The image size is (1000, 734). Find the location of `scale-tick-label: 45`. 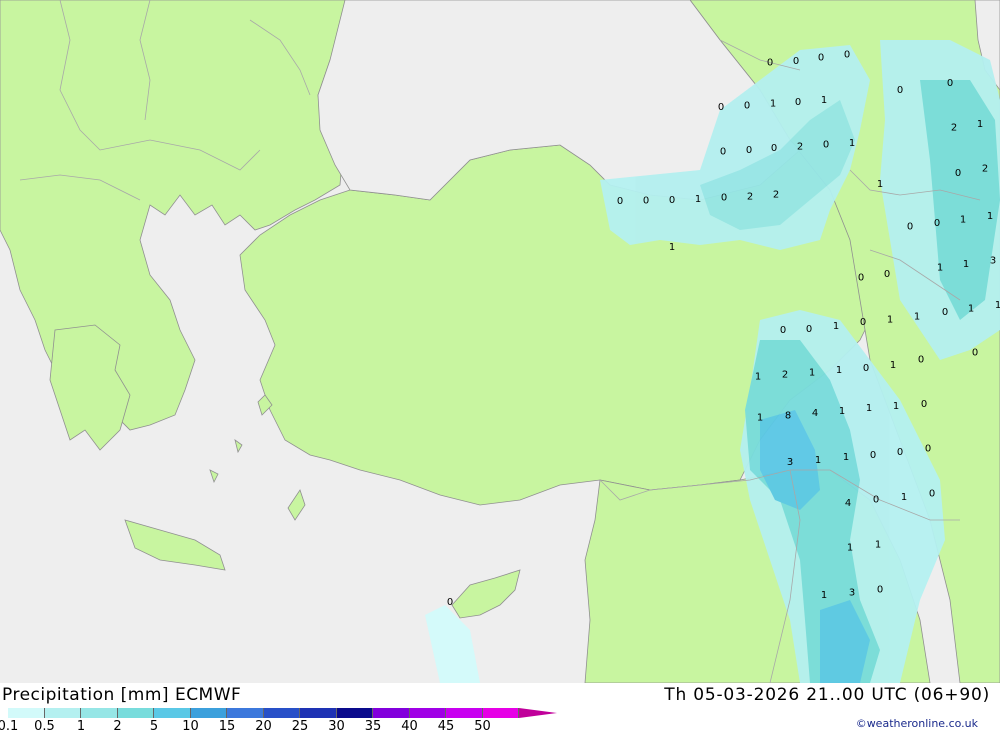

scale-tick-label: 45 is located at coordinates (446, 726).